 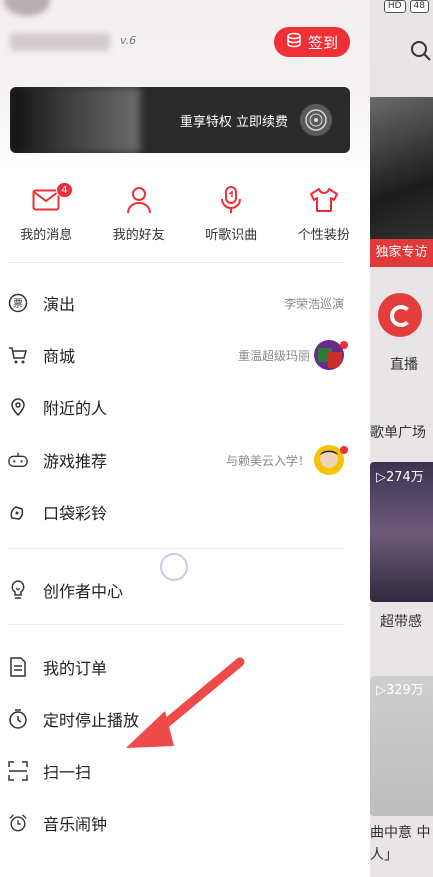 What do you see at coordinates (231, 219) in the screenshot?
I see `song-recognition-button: 听歌识曲` at bounding box center [231, 219].